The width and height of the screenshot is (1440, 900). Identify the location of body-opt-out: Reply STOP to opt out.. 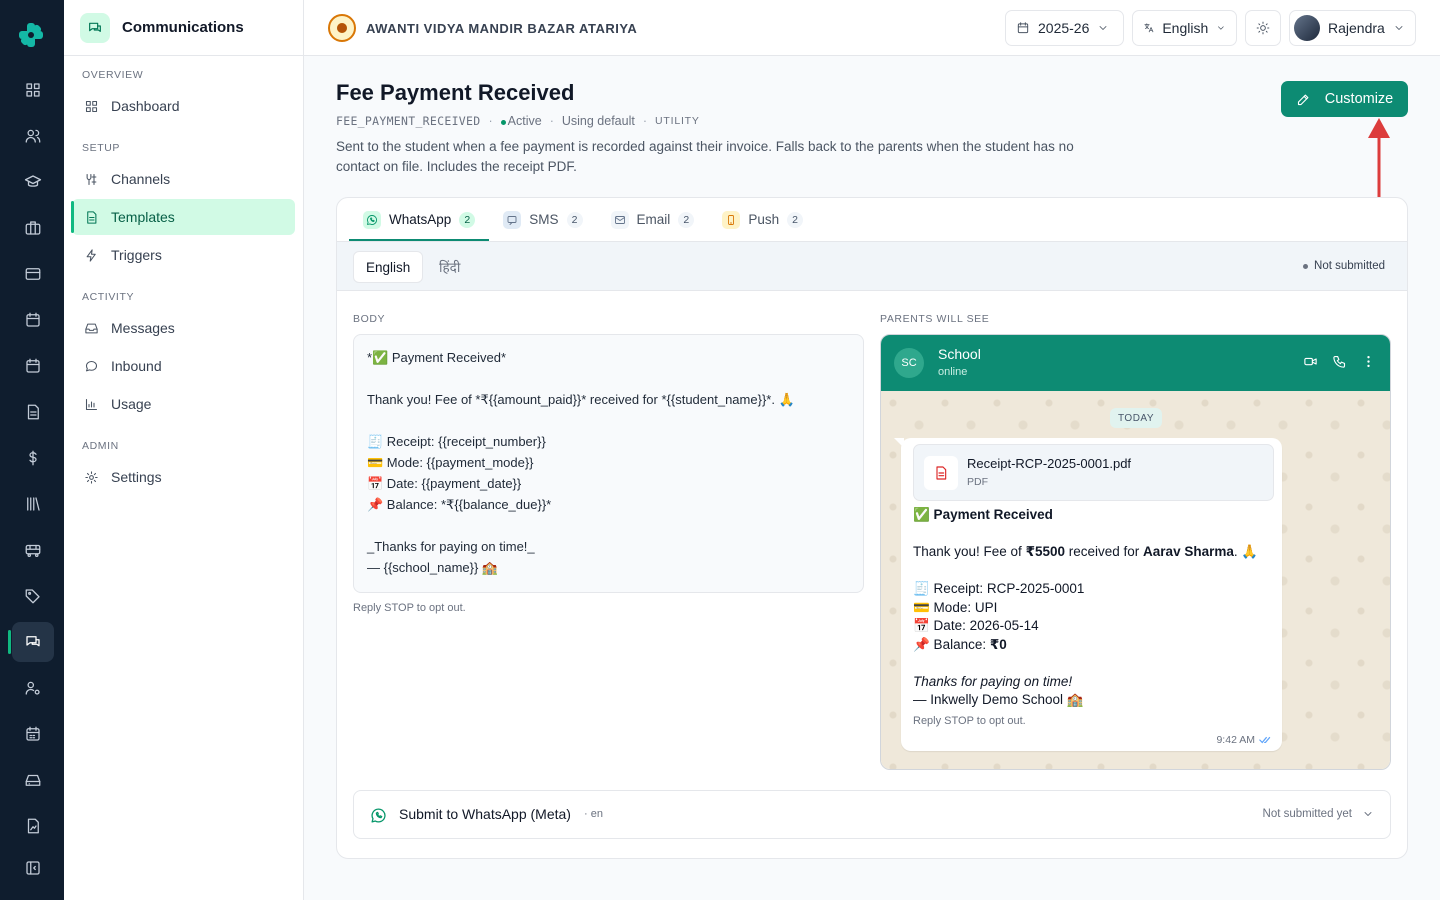
(409, 608).